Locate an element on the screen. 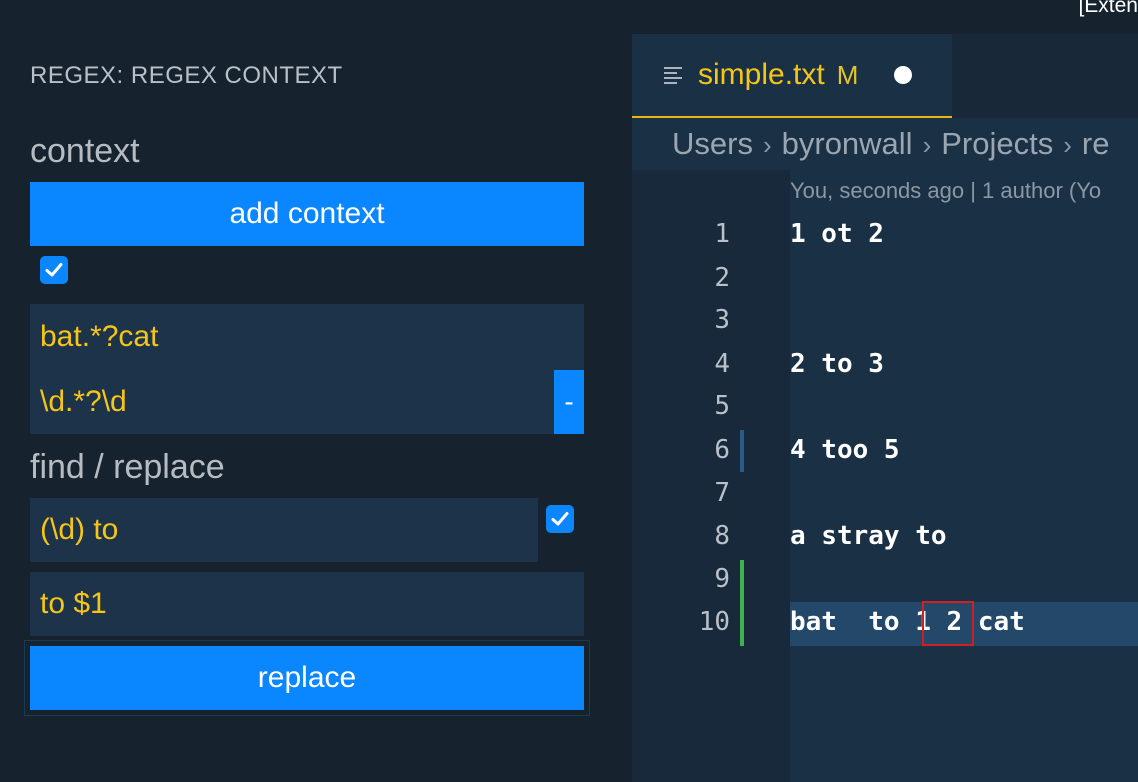  replace-button: replace is located at coordinates (307, 678).